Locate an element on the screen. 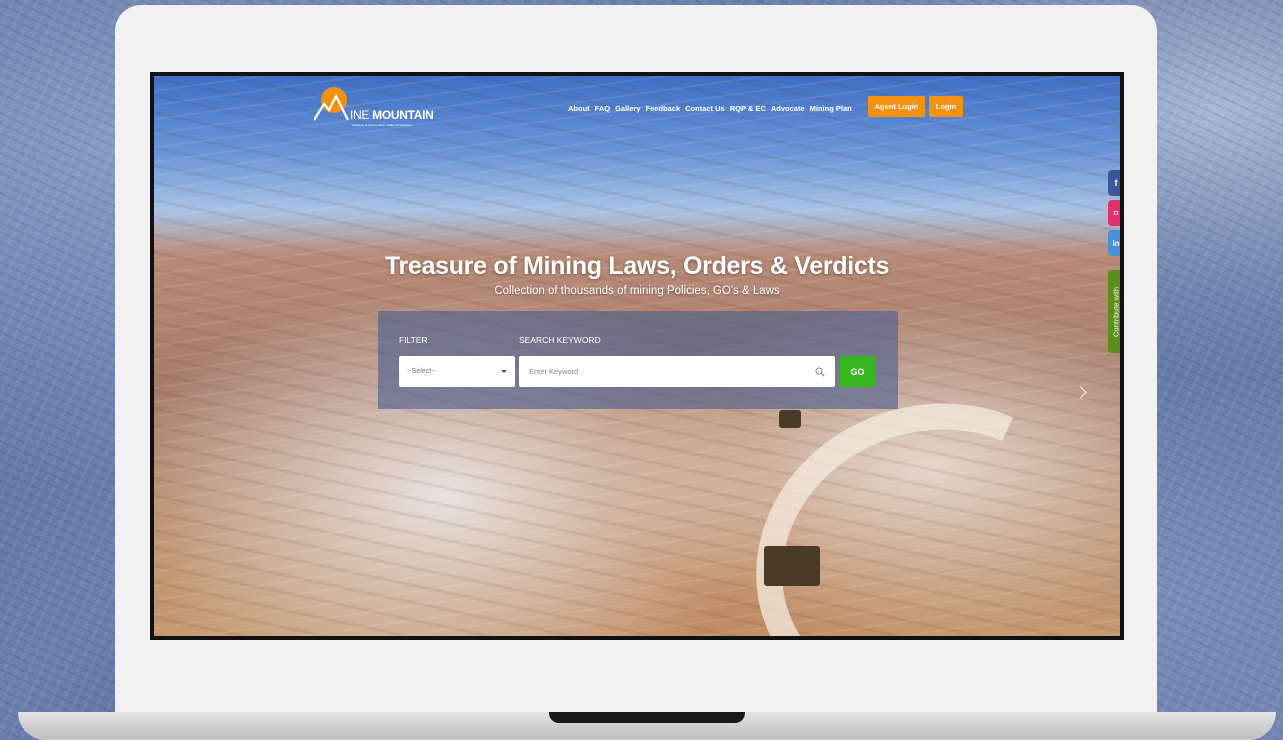  laptop-notch is located at coordinates (647, 717).